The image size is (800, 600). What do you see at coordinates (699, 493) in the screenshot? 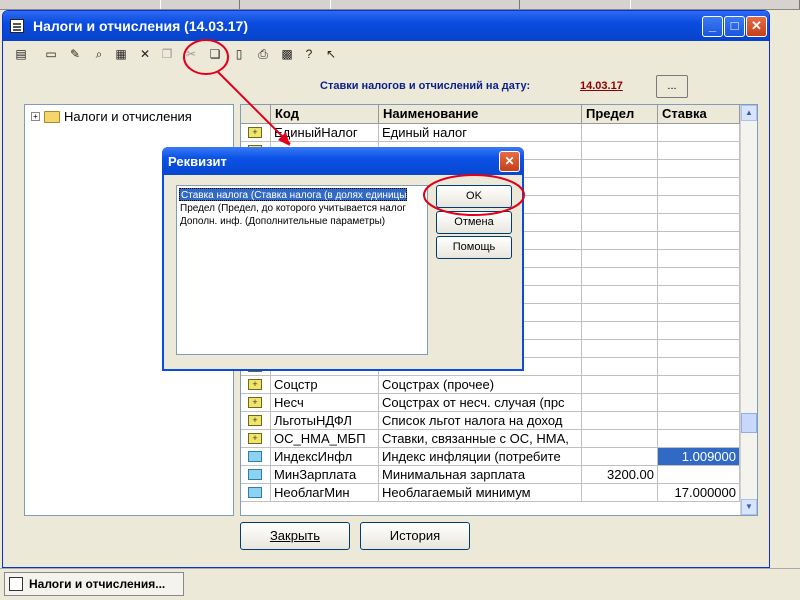
I see `cell-rate: 17.000000` at bounding box center [699, 493].